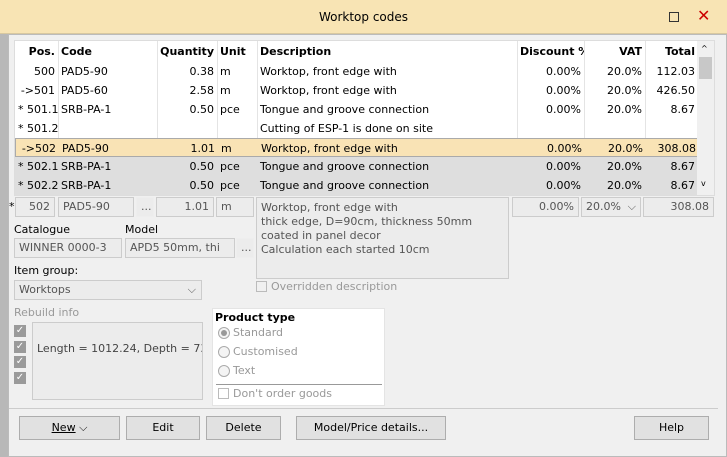 This screenshot has height=457, width=727. I want to click on divider, so click(299, 384).